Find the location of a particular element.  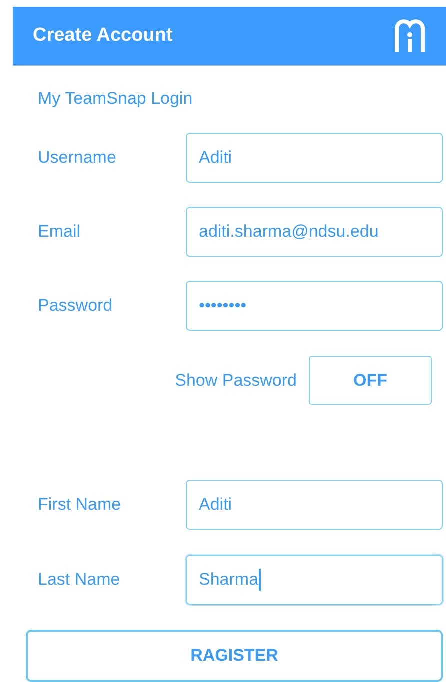

register-button: RAGISTER is located at coordinates (234, 656).